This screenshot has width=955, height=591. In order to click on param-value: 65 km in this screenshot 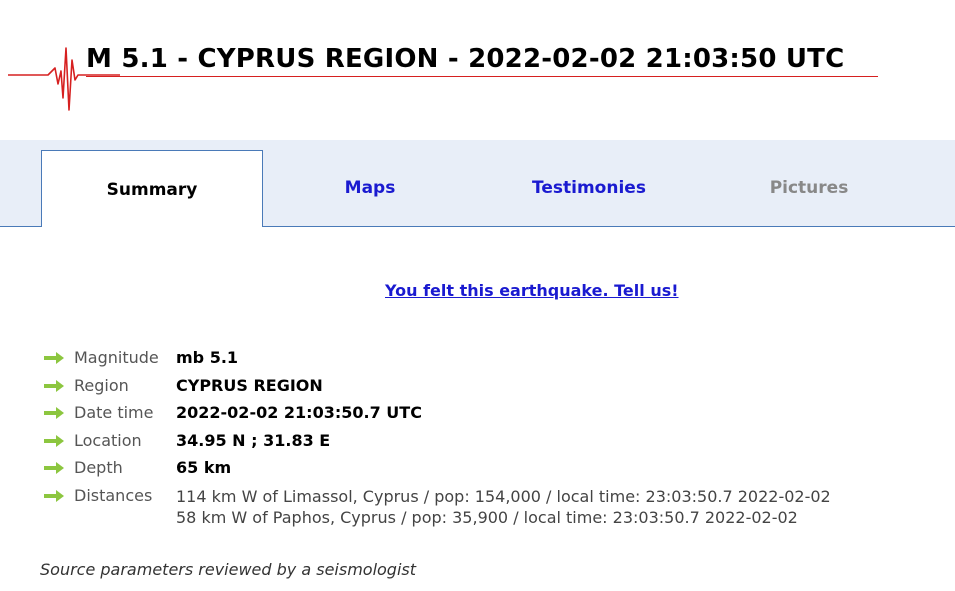, I will do `click(204, 467)`.